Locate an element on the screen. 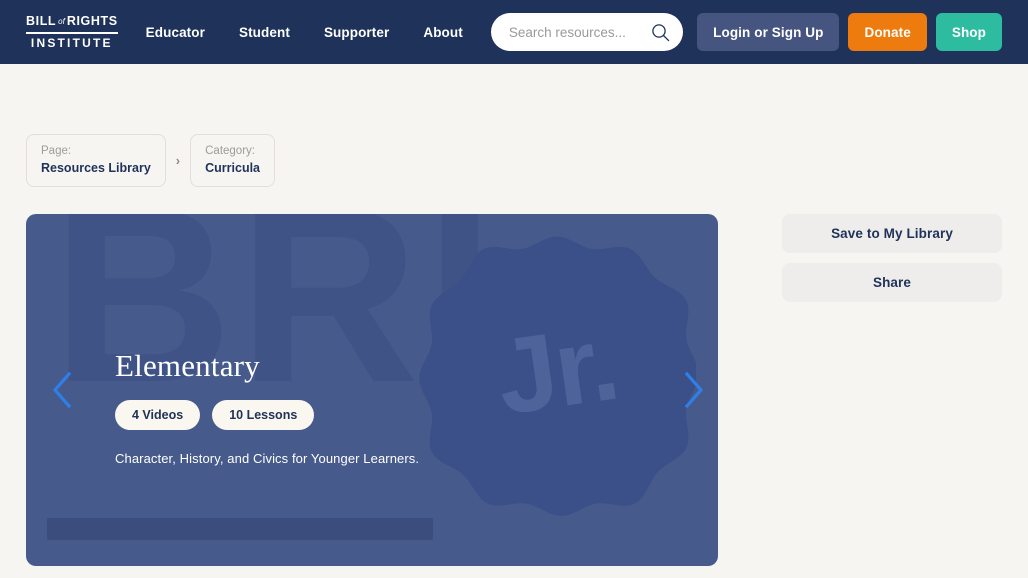 This screenshot has height=578, width=1028. donate-button: Donate is located at coordinates (887, 32).